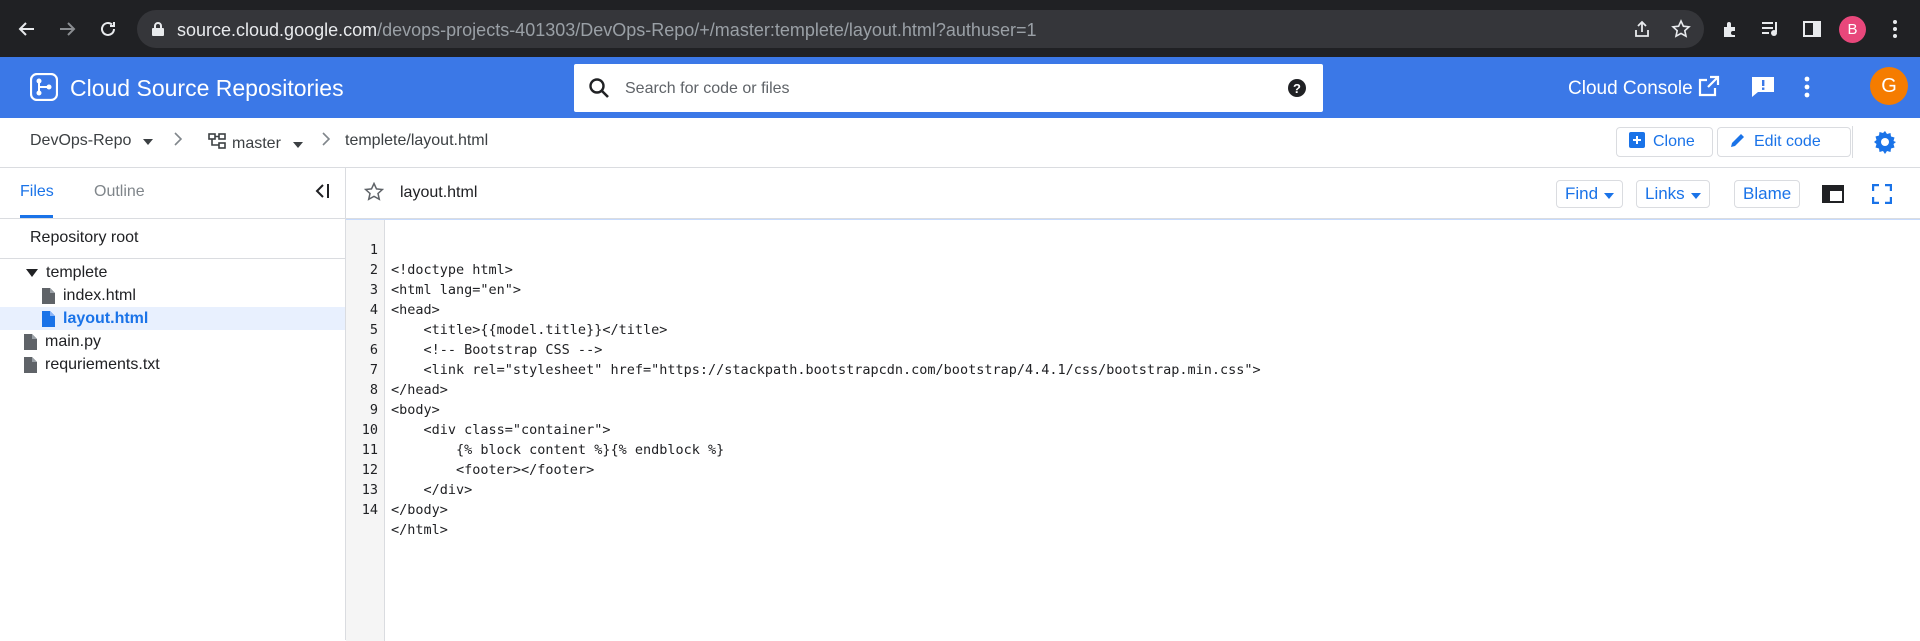 This screenshot has width=1920, height=641. What do you see at coordinates (1133, 289) in the screenshot?
I see `code-line: 3 <head>` at bounding box center [1133, 289].